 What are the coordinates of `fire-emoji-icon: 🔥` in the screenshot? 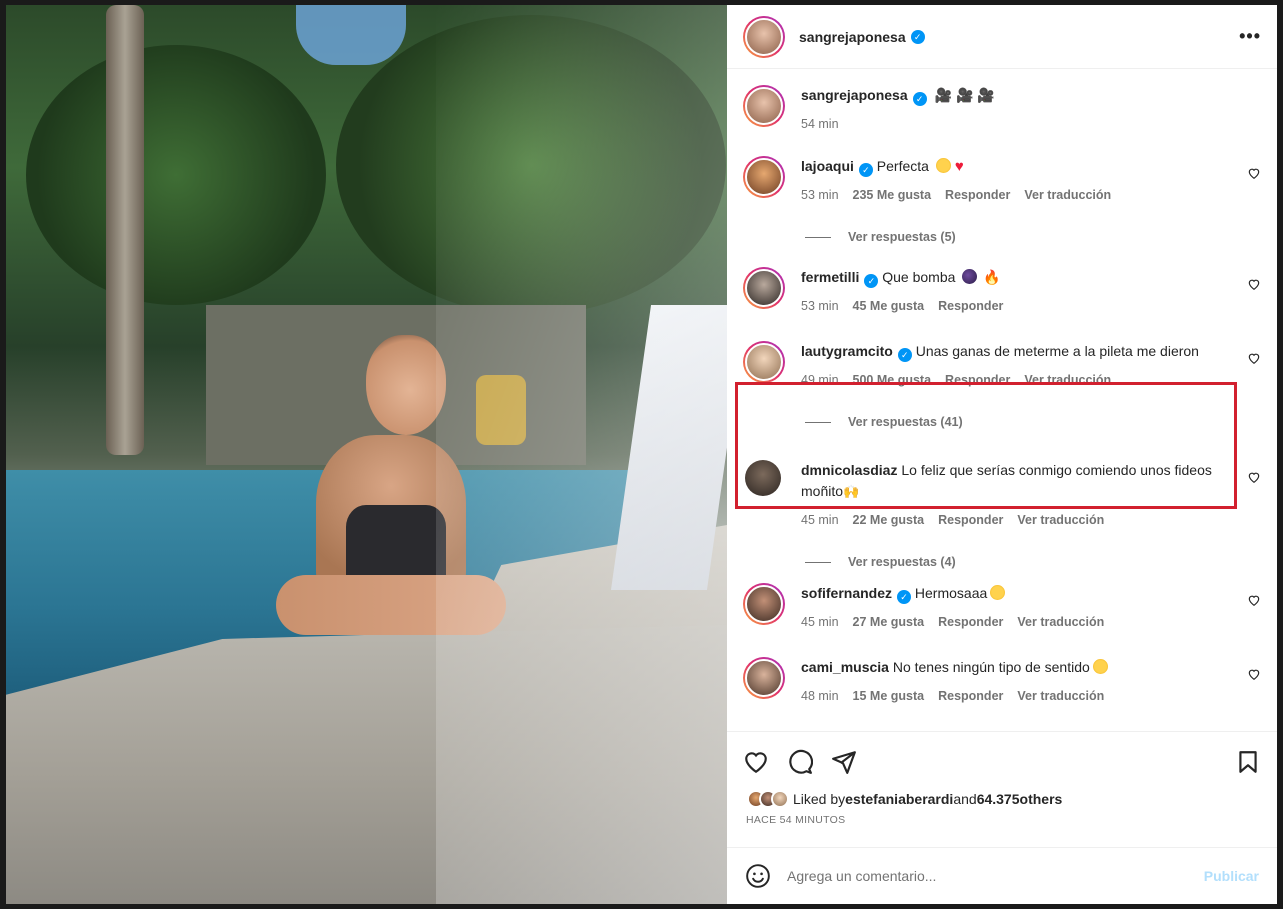 It's located at (992, 277).